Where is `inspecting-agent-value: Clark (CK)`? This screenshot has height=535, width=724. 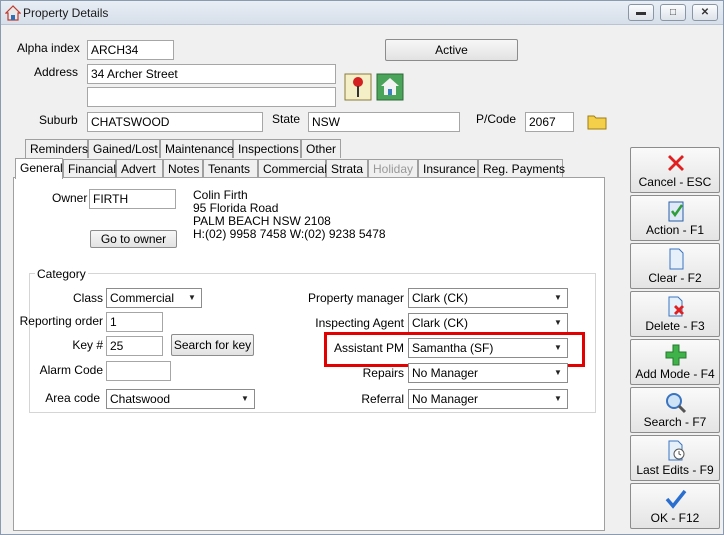 inspecting-agent-value: Clark (CK) is located at coordinates (440, 323).